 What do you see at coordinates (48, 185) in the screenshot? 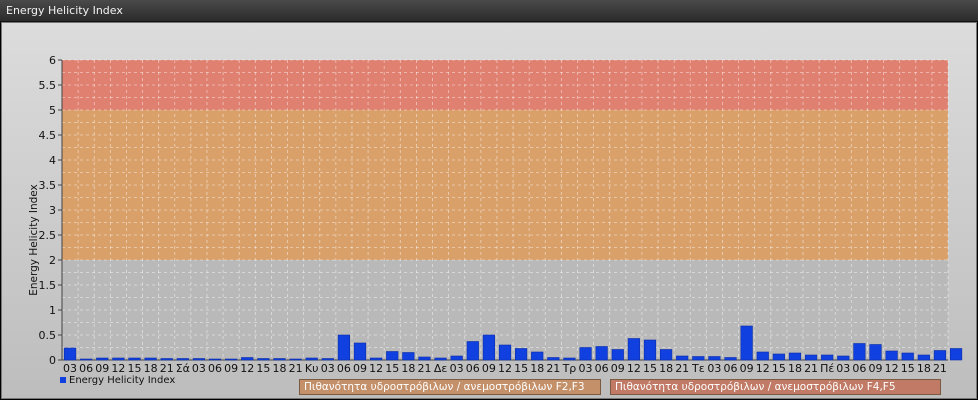
I see `y-tick-label: 3.5` at bounding box center [48, 185].